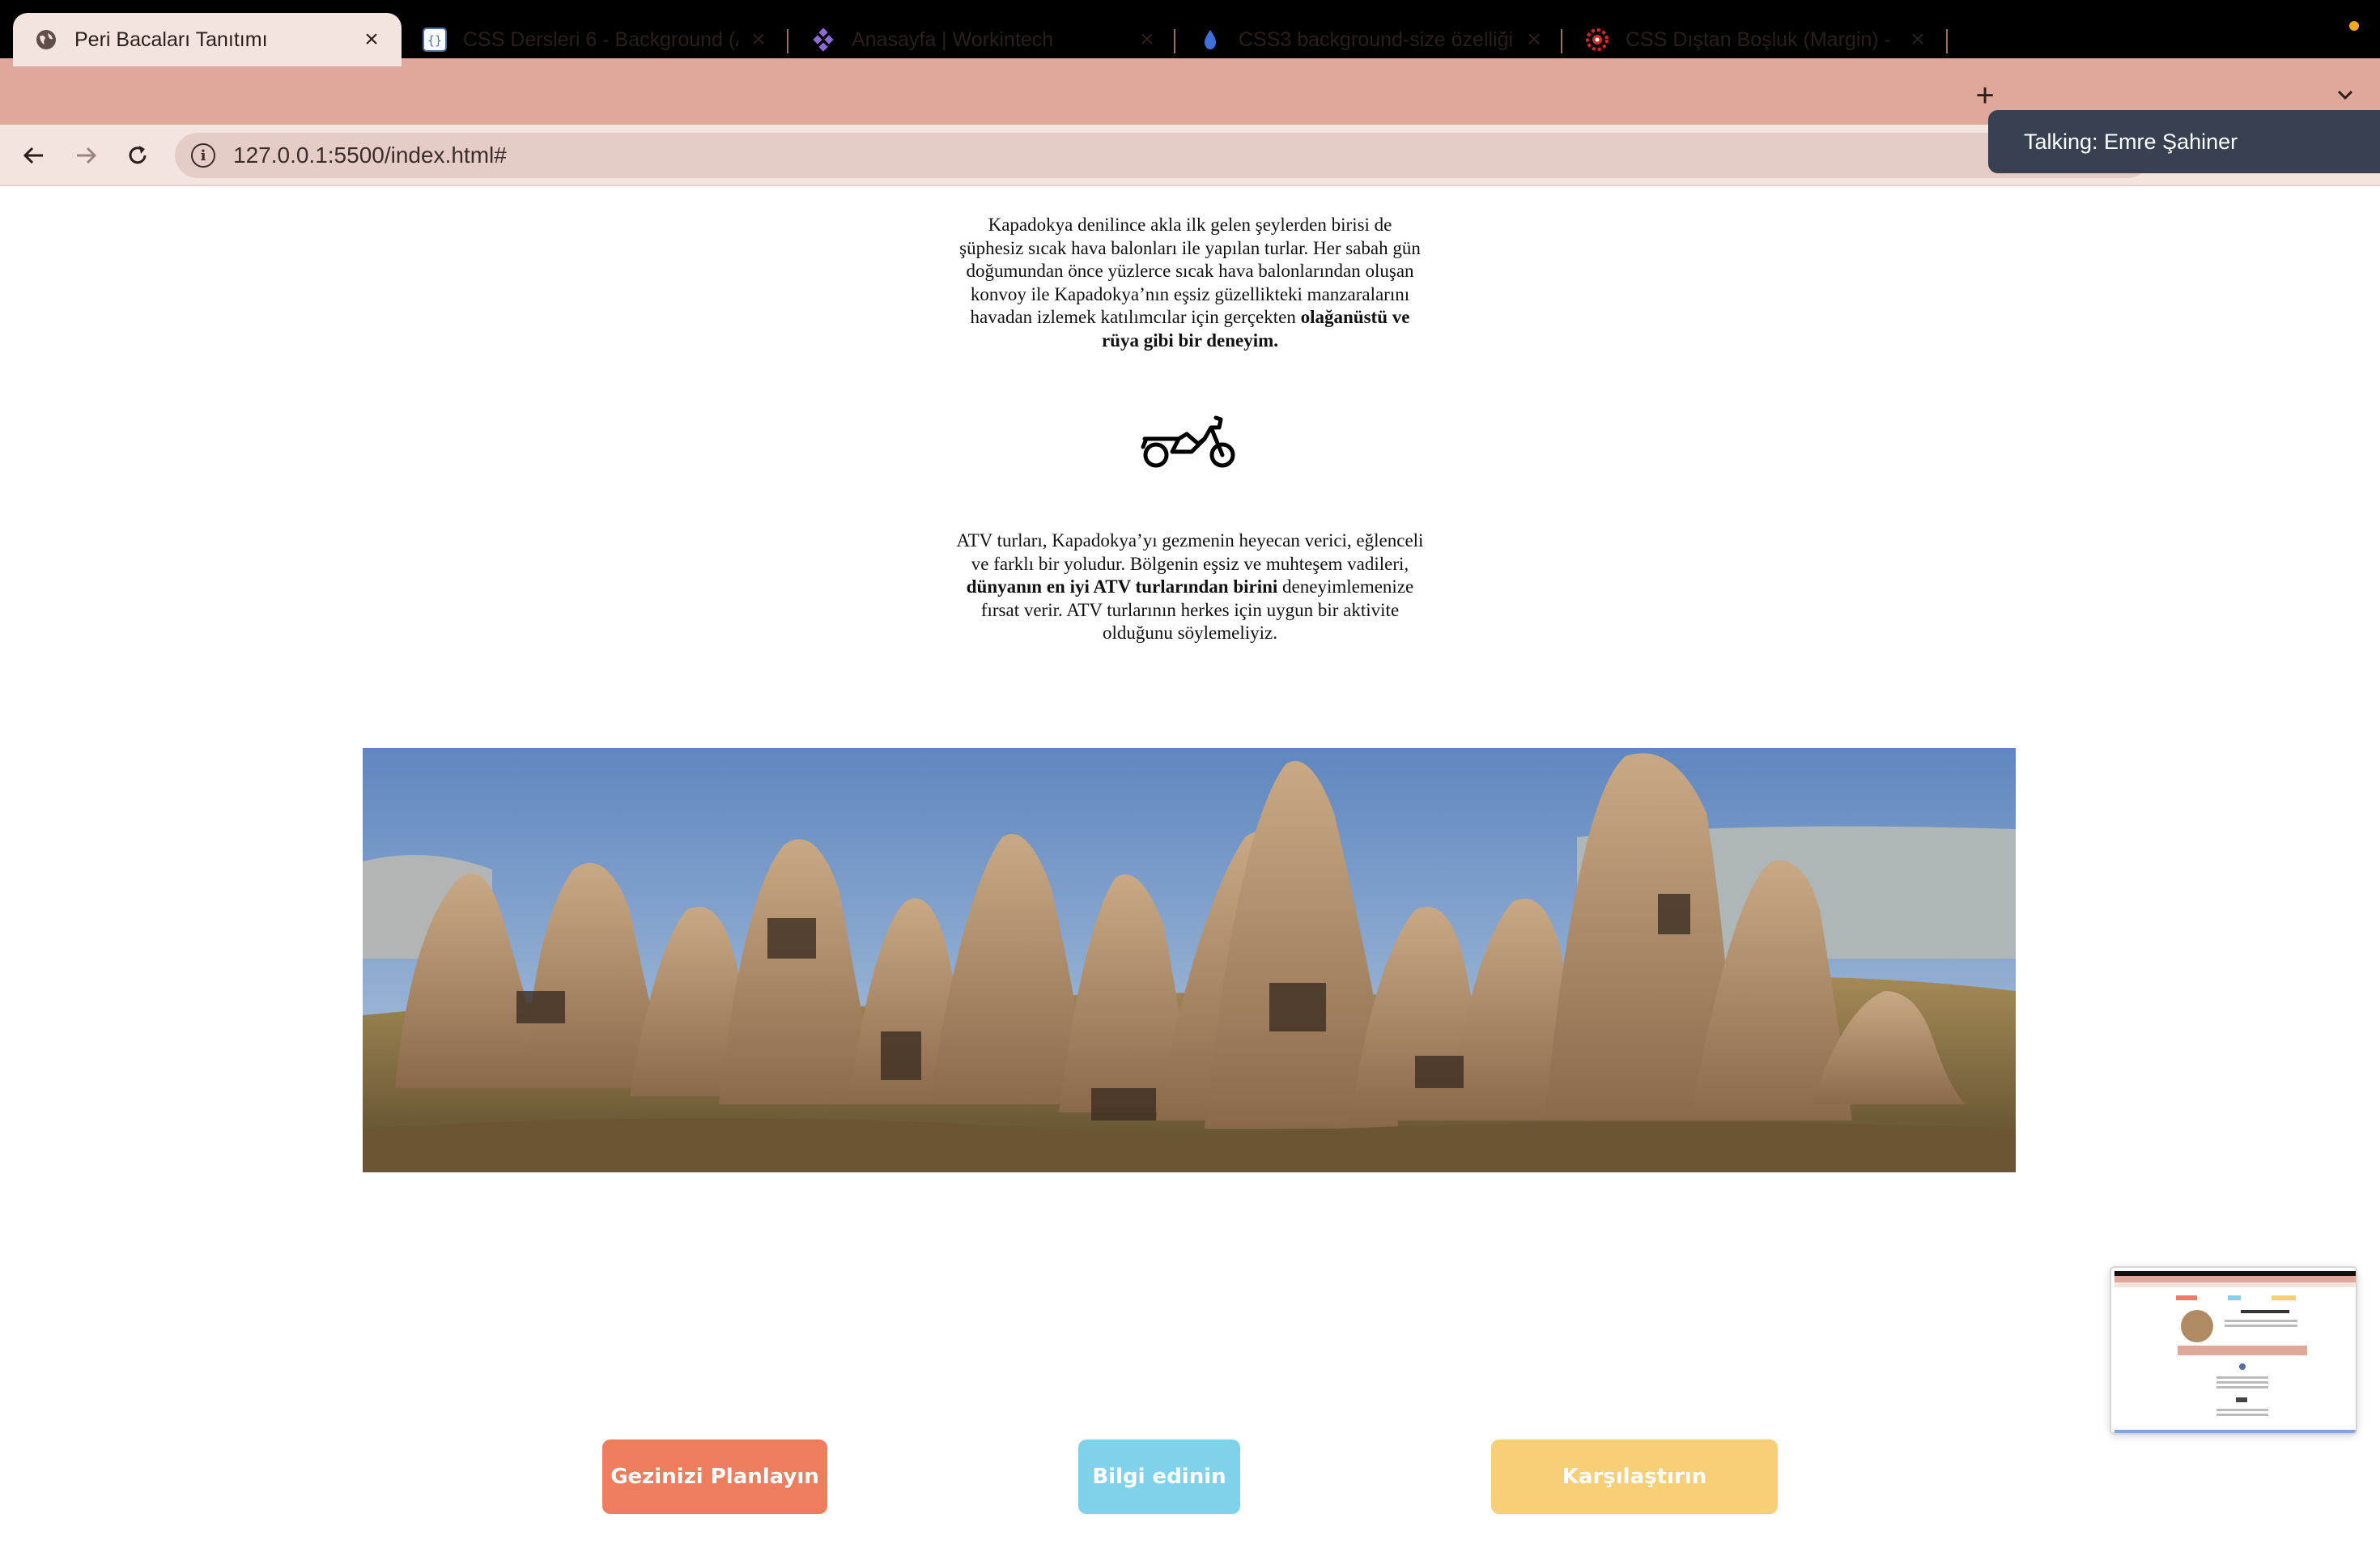  Describe the element at coordinates (2131, 141) in the screenshot. I see `talking-label: Talking: Emre Şahiner` at that location.